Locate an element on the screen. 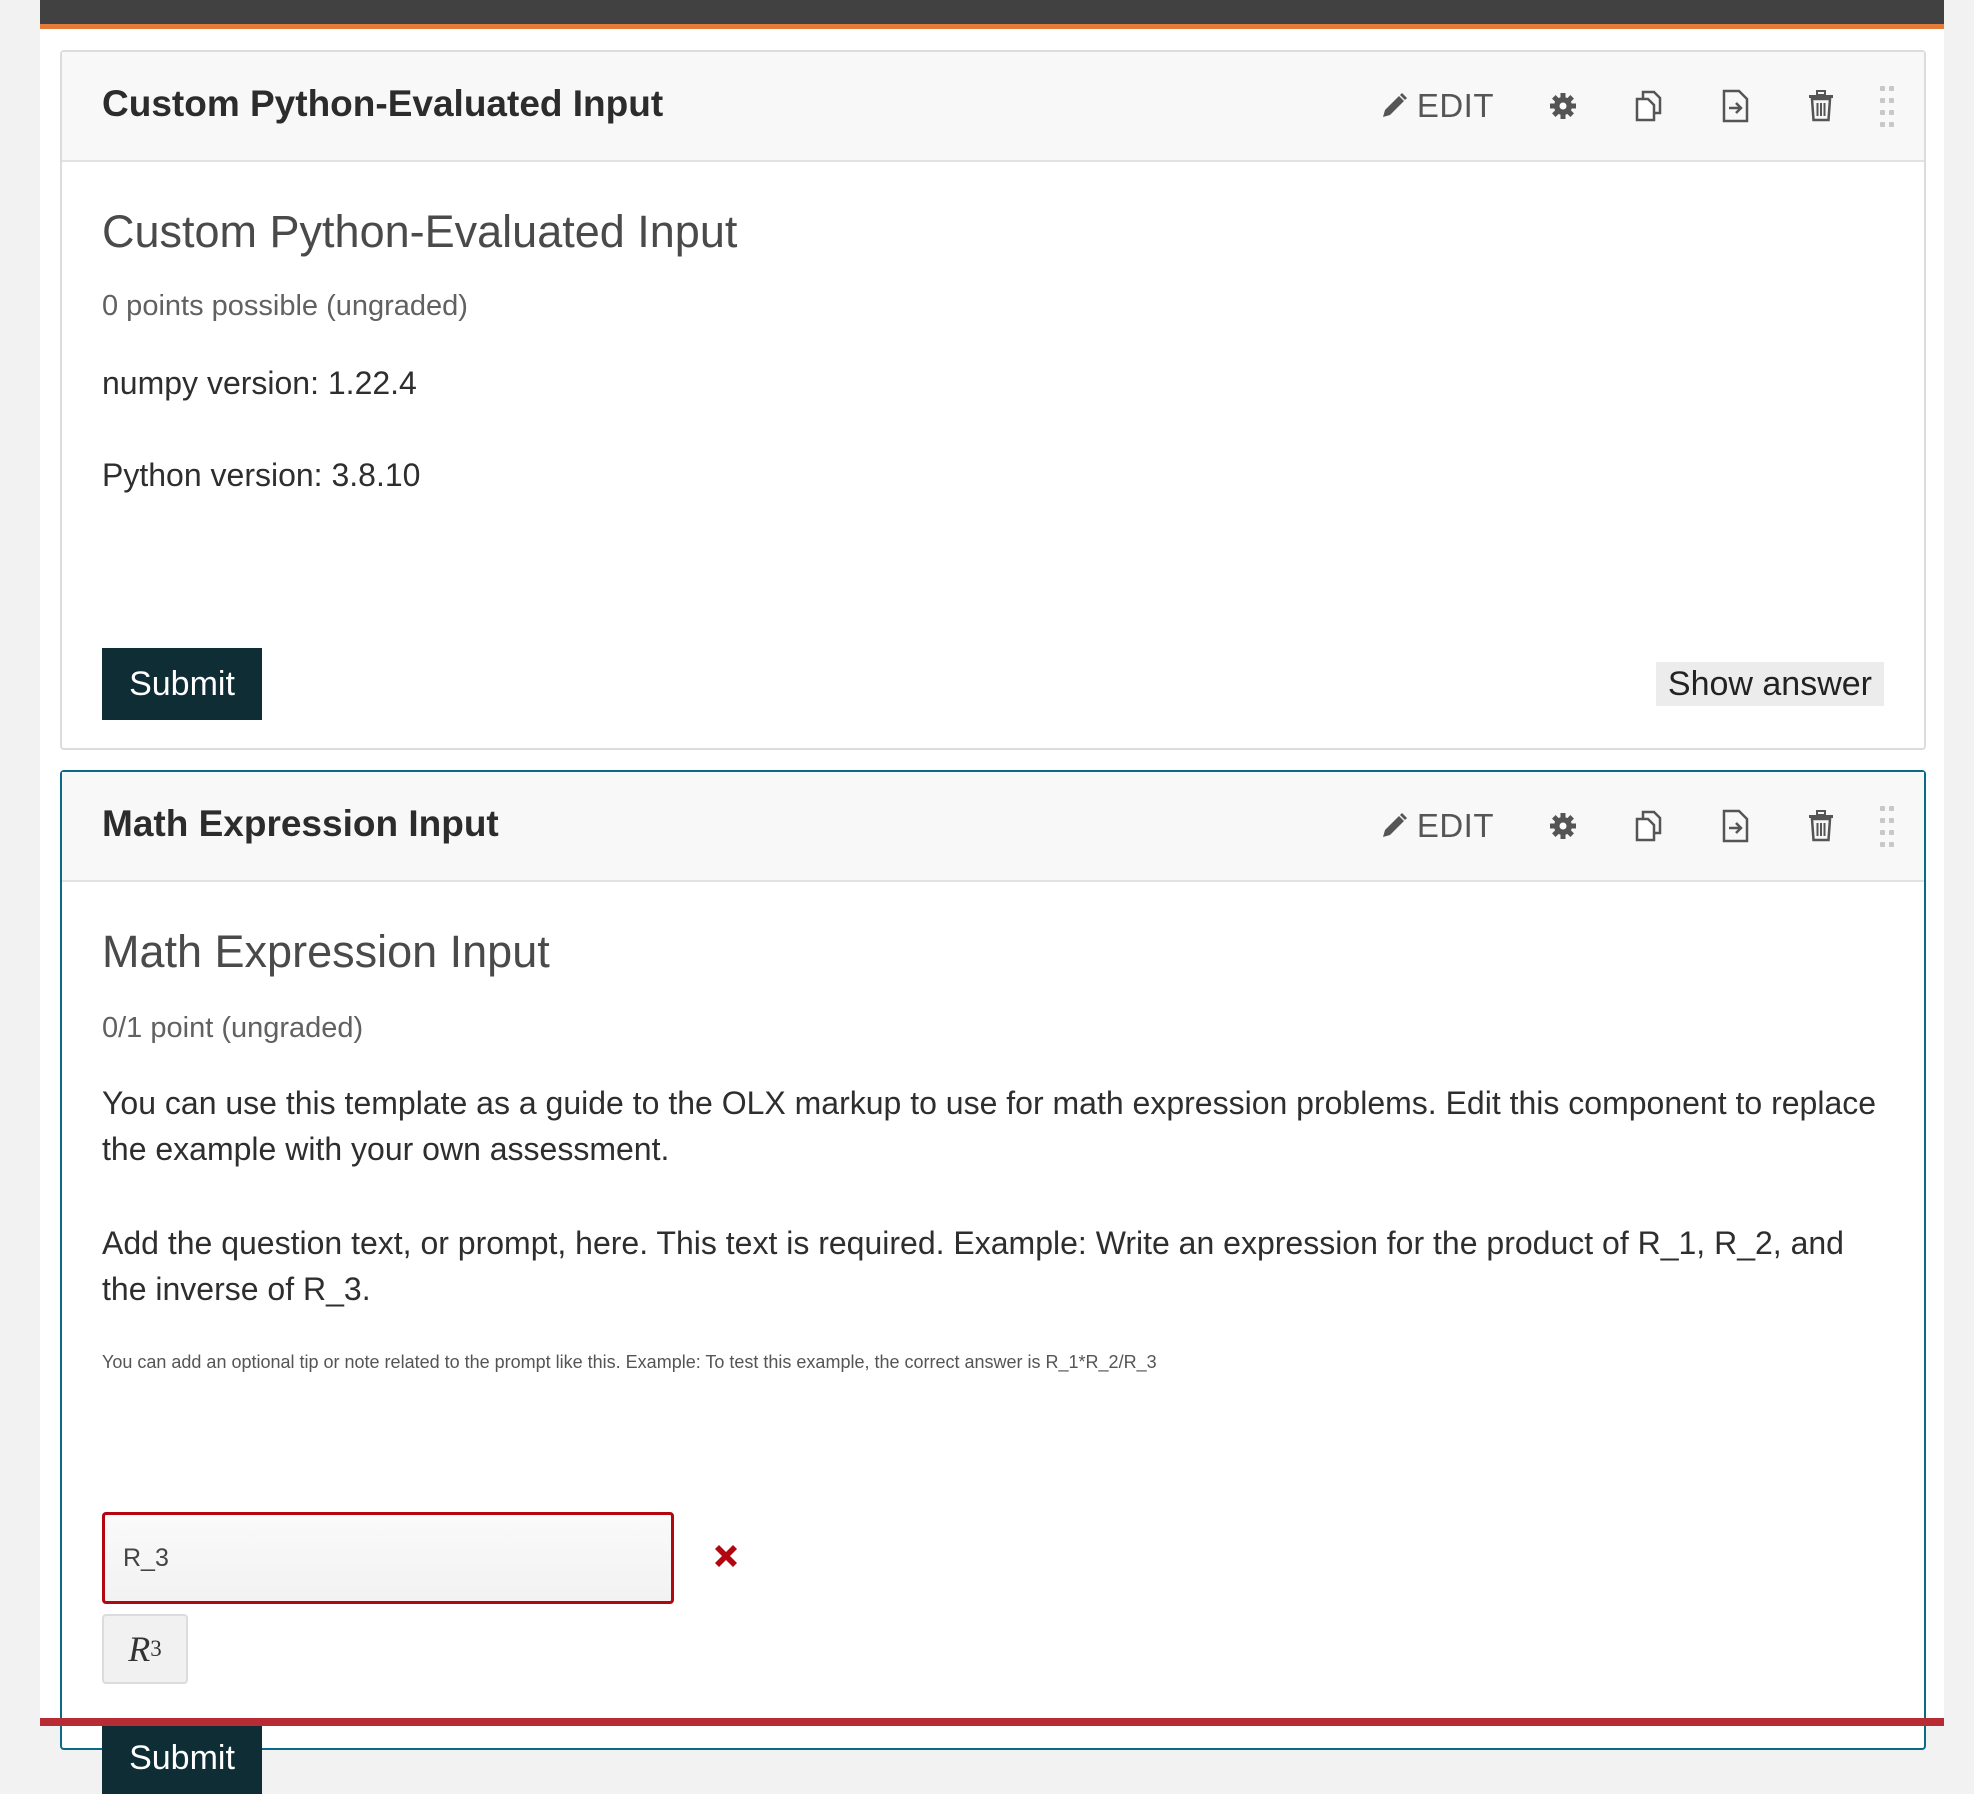  show-answer-button: Show answer is located at coordinates (1769, 684).